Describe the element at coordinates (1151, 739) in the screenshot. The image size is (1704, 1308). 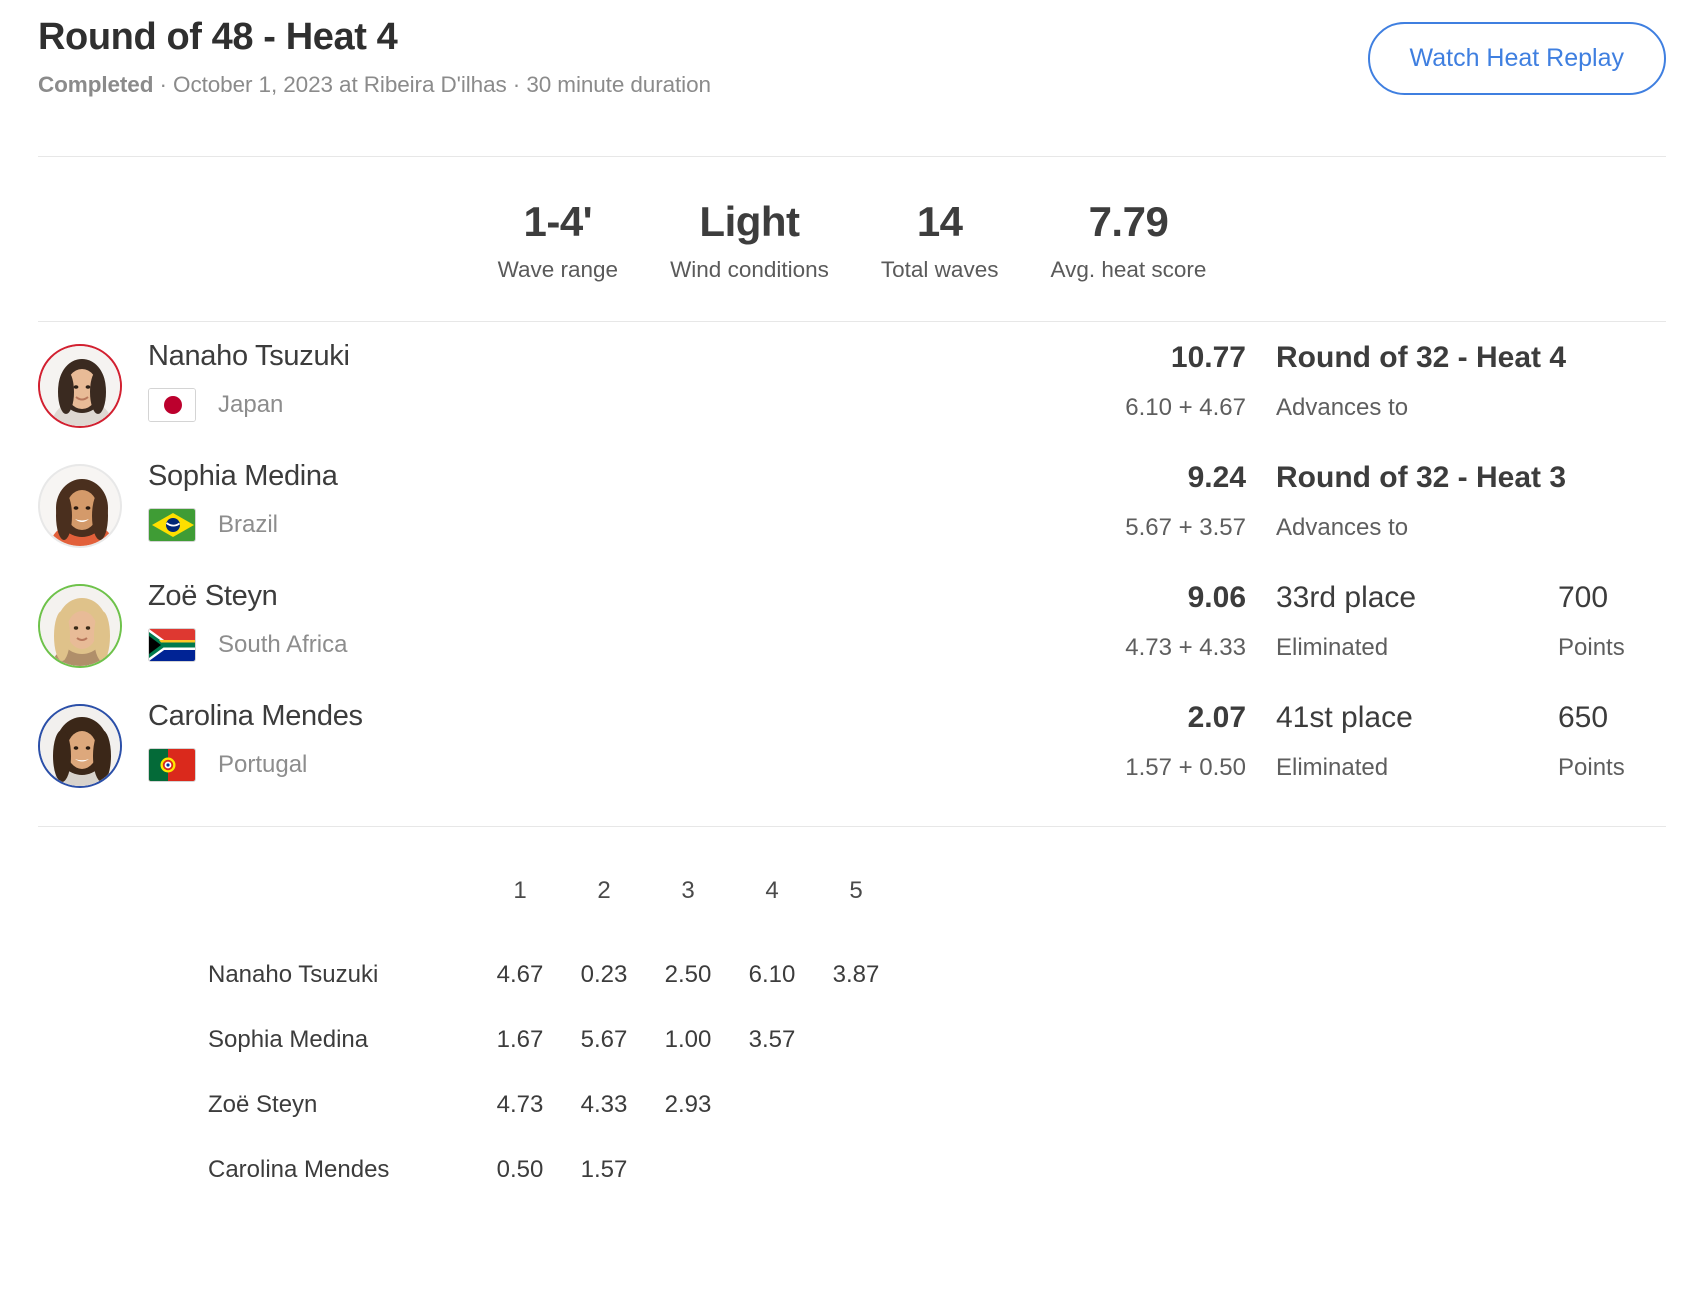
I see `athlete-score: 2.07 1.57 + 0.50` at that location.